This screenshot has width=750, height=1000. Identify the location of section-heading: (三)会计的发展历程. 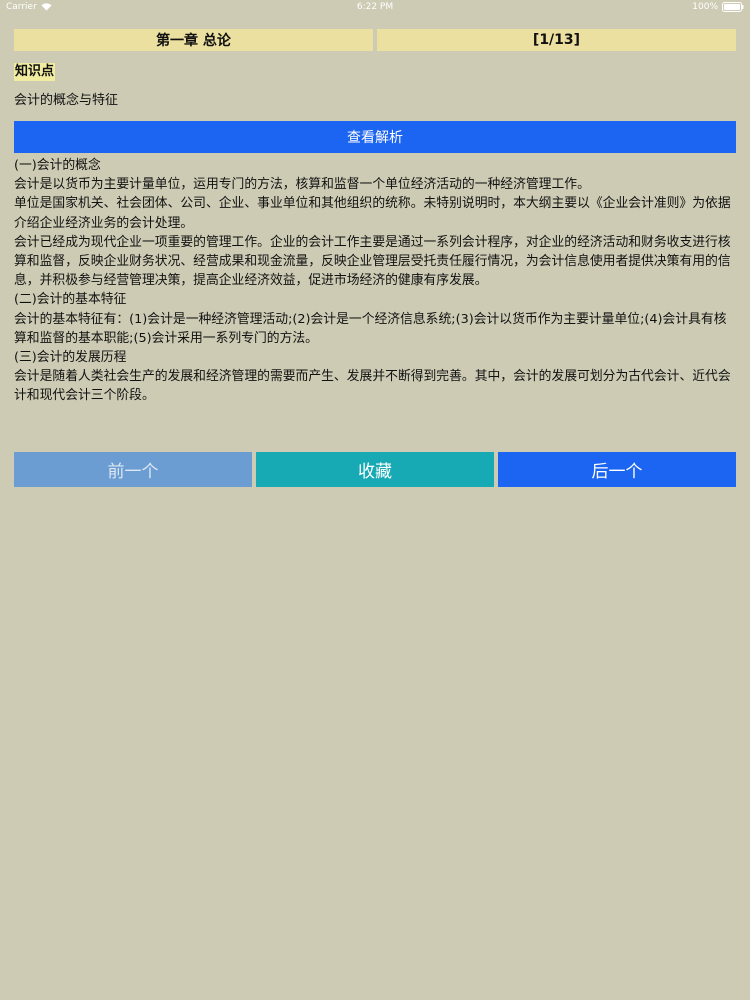
(70, 358).